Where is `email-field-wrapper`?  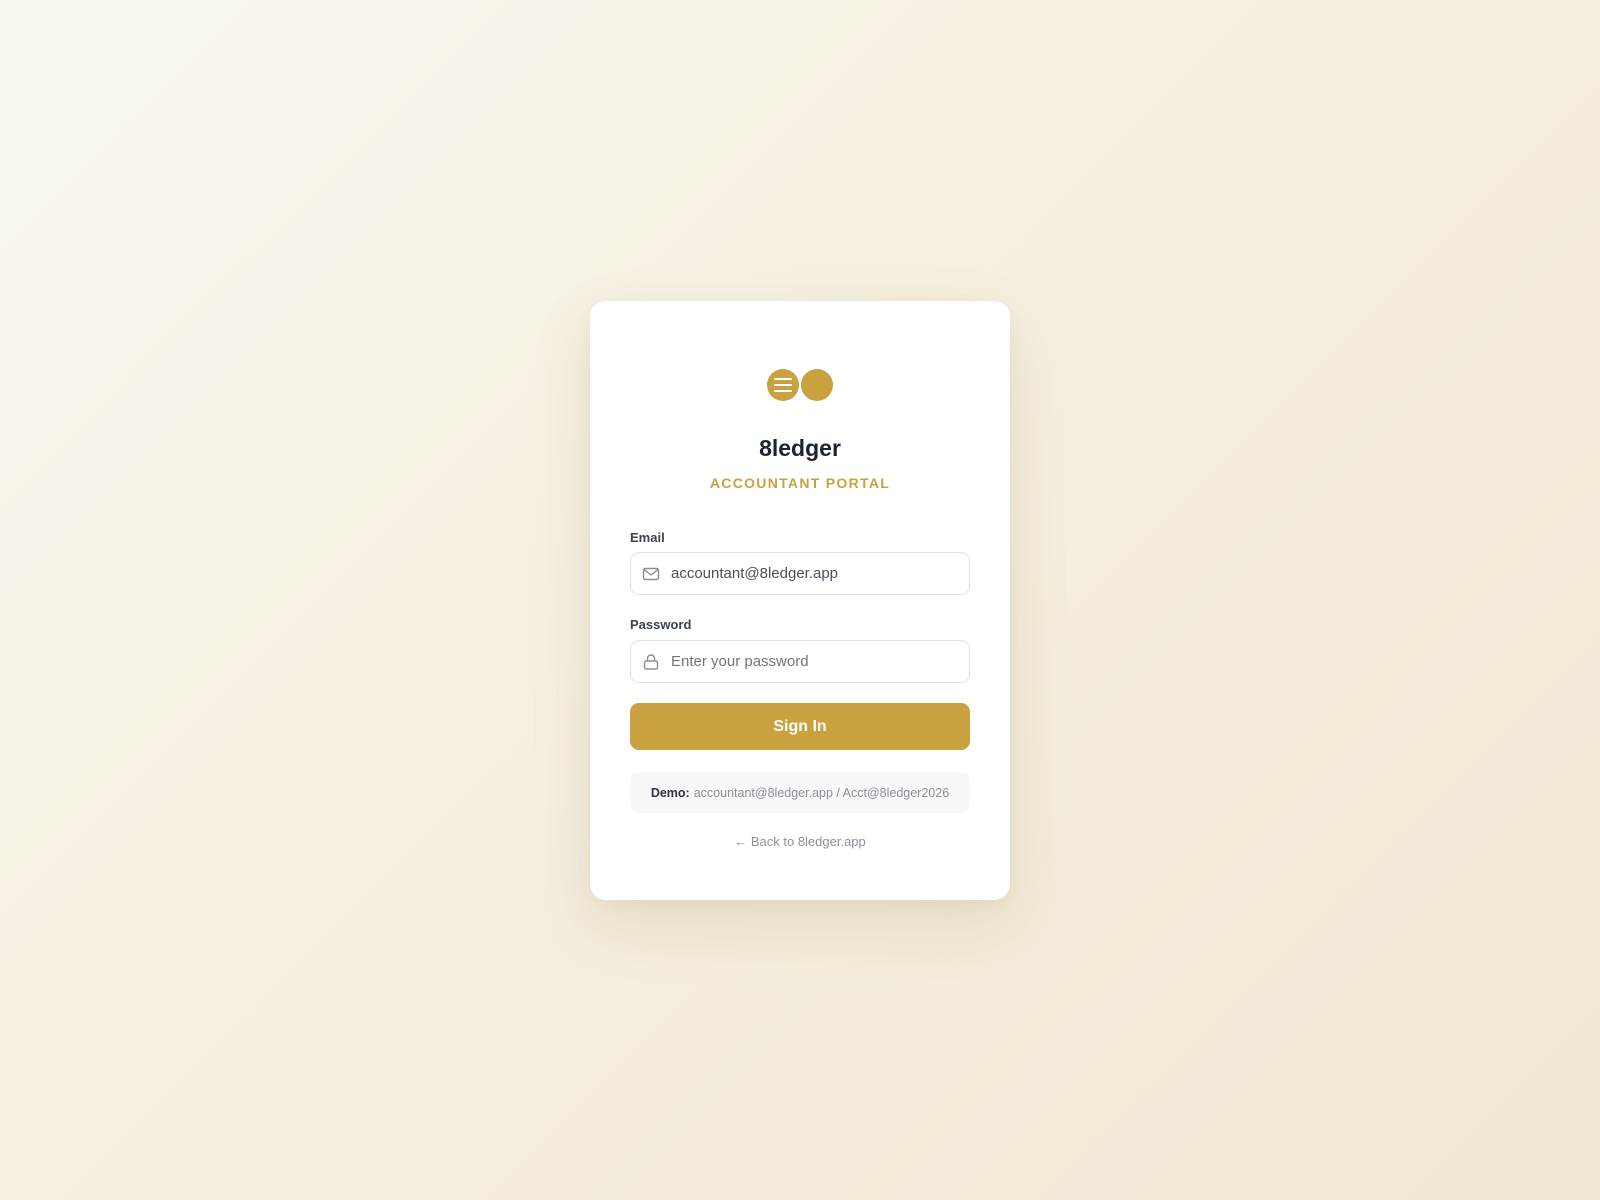
email-field-wrapper is located at coordinates (800, 573).